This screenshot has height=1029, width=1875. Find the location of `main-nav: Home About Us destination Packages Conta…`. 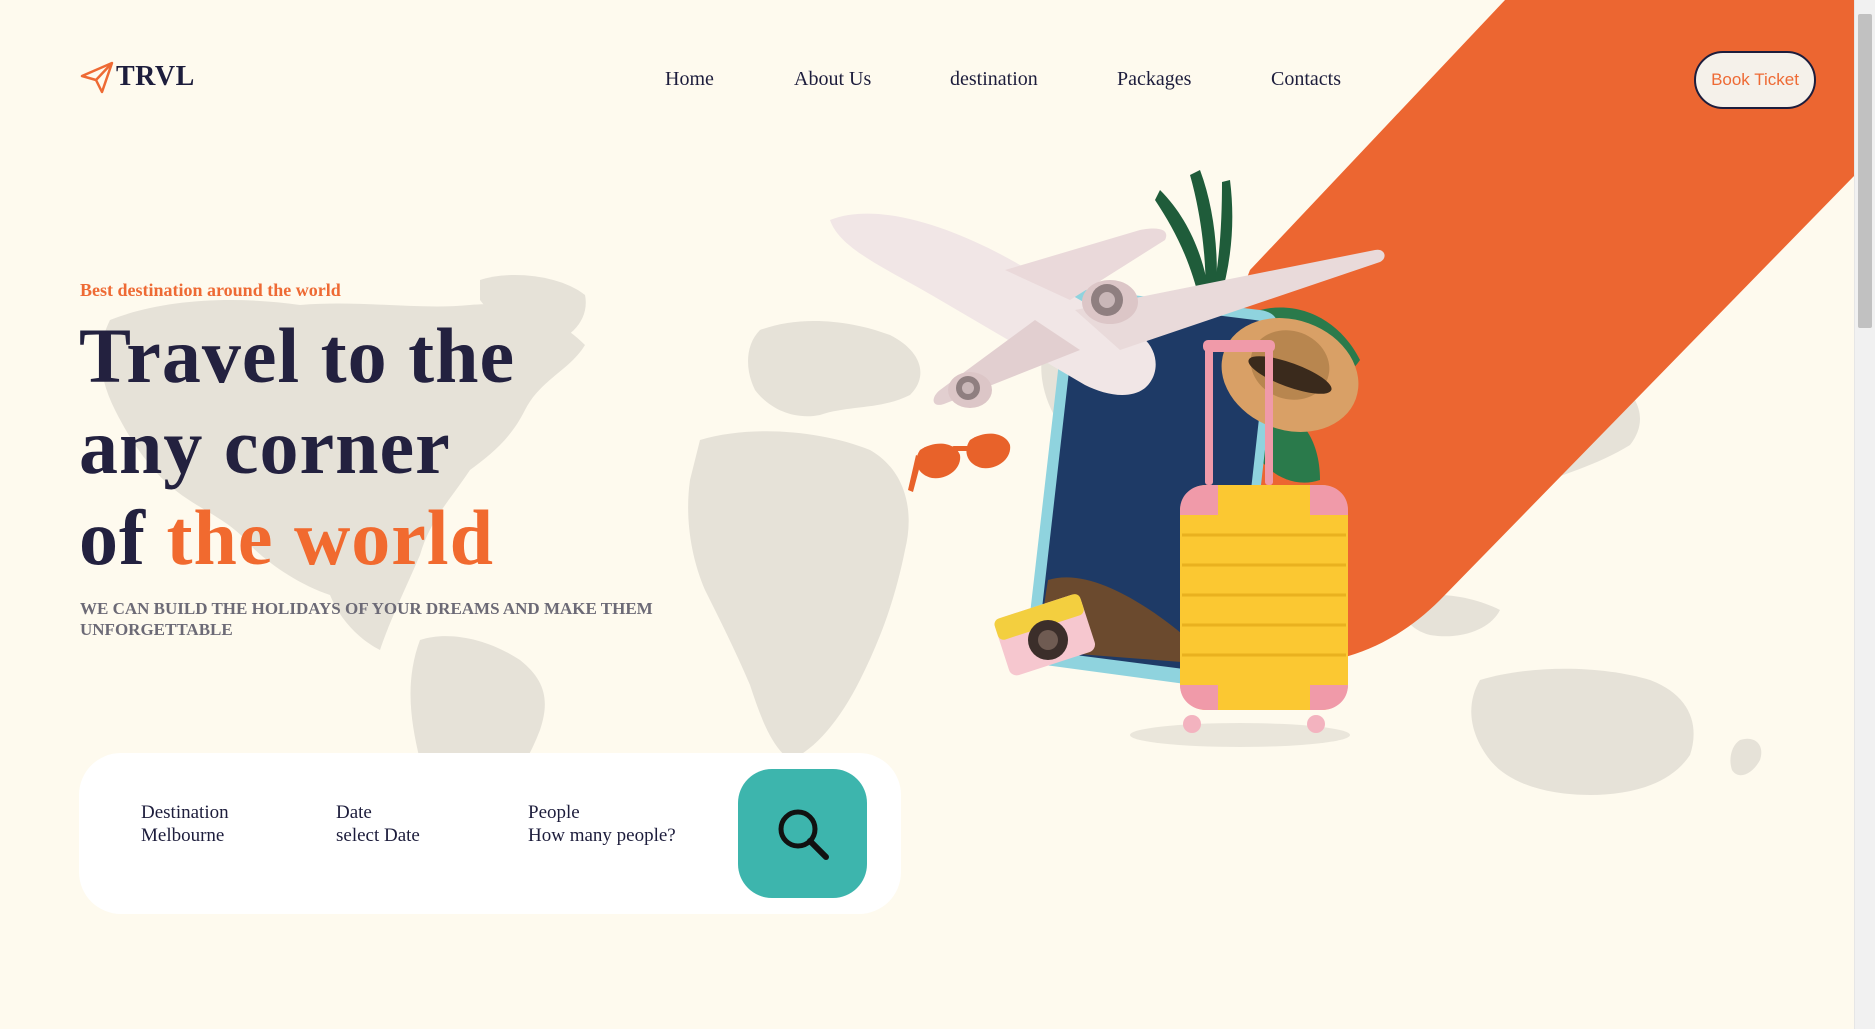

main-nav: Home About Us destination Packages Conta… is located at coordinates (937, 83).